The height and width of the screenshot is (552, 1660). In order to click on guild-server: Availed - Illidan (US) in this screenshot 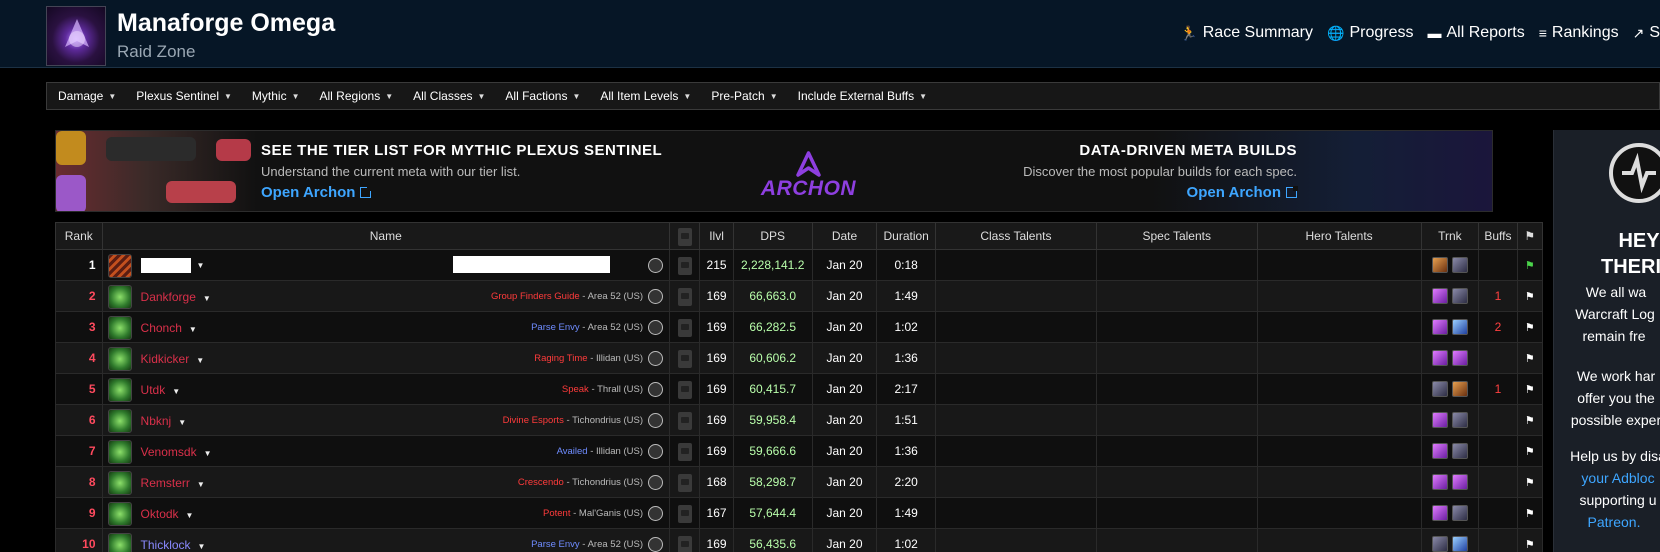, I will do `click(600, 451)`.